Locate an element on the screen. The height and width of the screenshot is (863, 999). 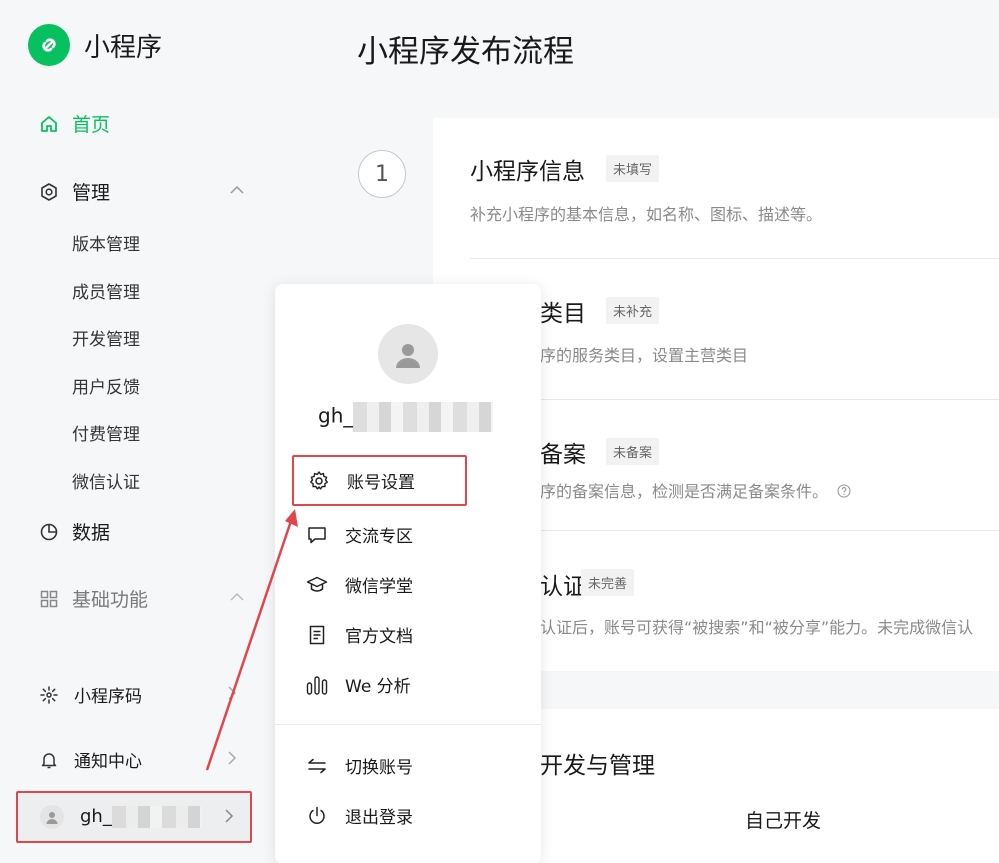
sidebar-item-manage: 管理 is located at coordinates (74, 191).